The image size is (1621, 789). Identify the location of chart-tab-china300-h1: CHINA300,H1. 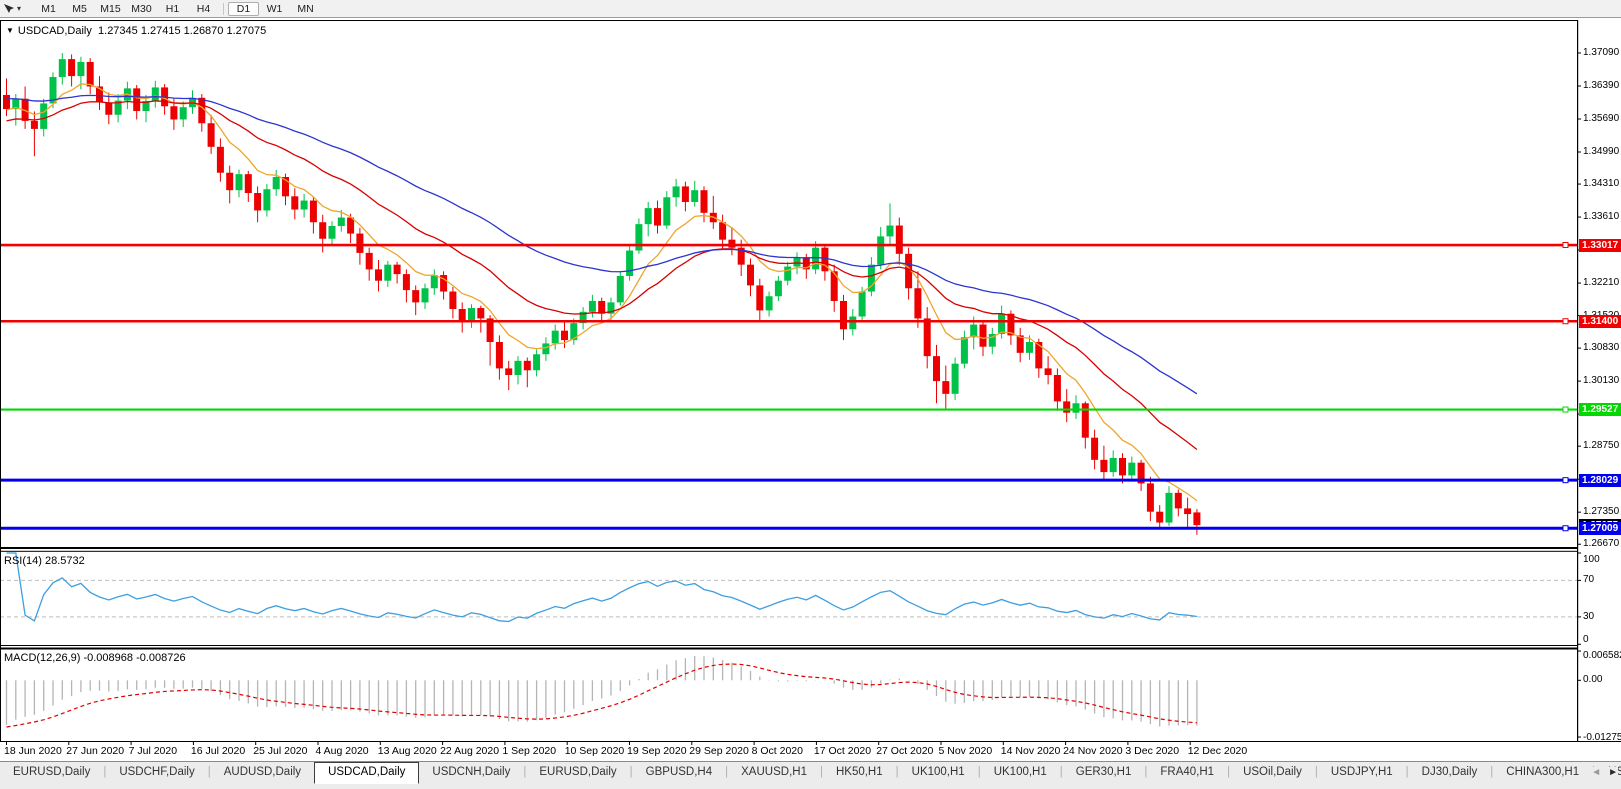
(1542, 773).